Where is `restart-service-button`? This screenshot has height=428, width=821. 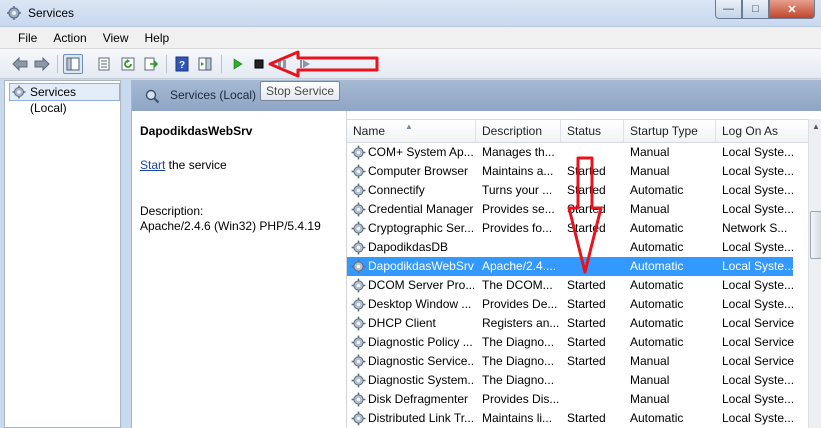 restart-service-button is located at coordinates (305, 64).